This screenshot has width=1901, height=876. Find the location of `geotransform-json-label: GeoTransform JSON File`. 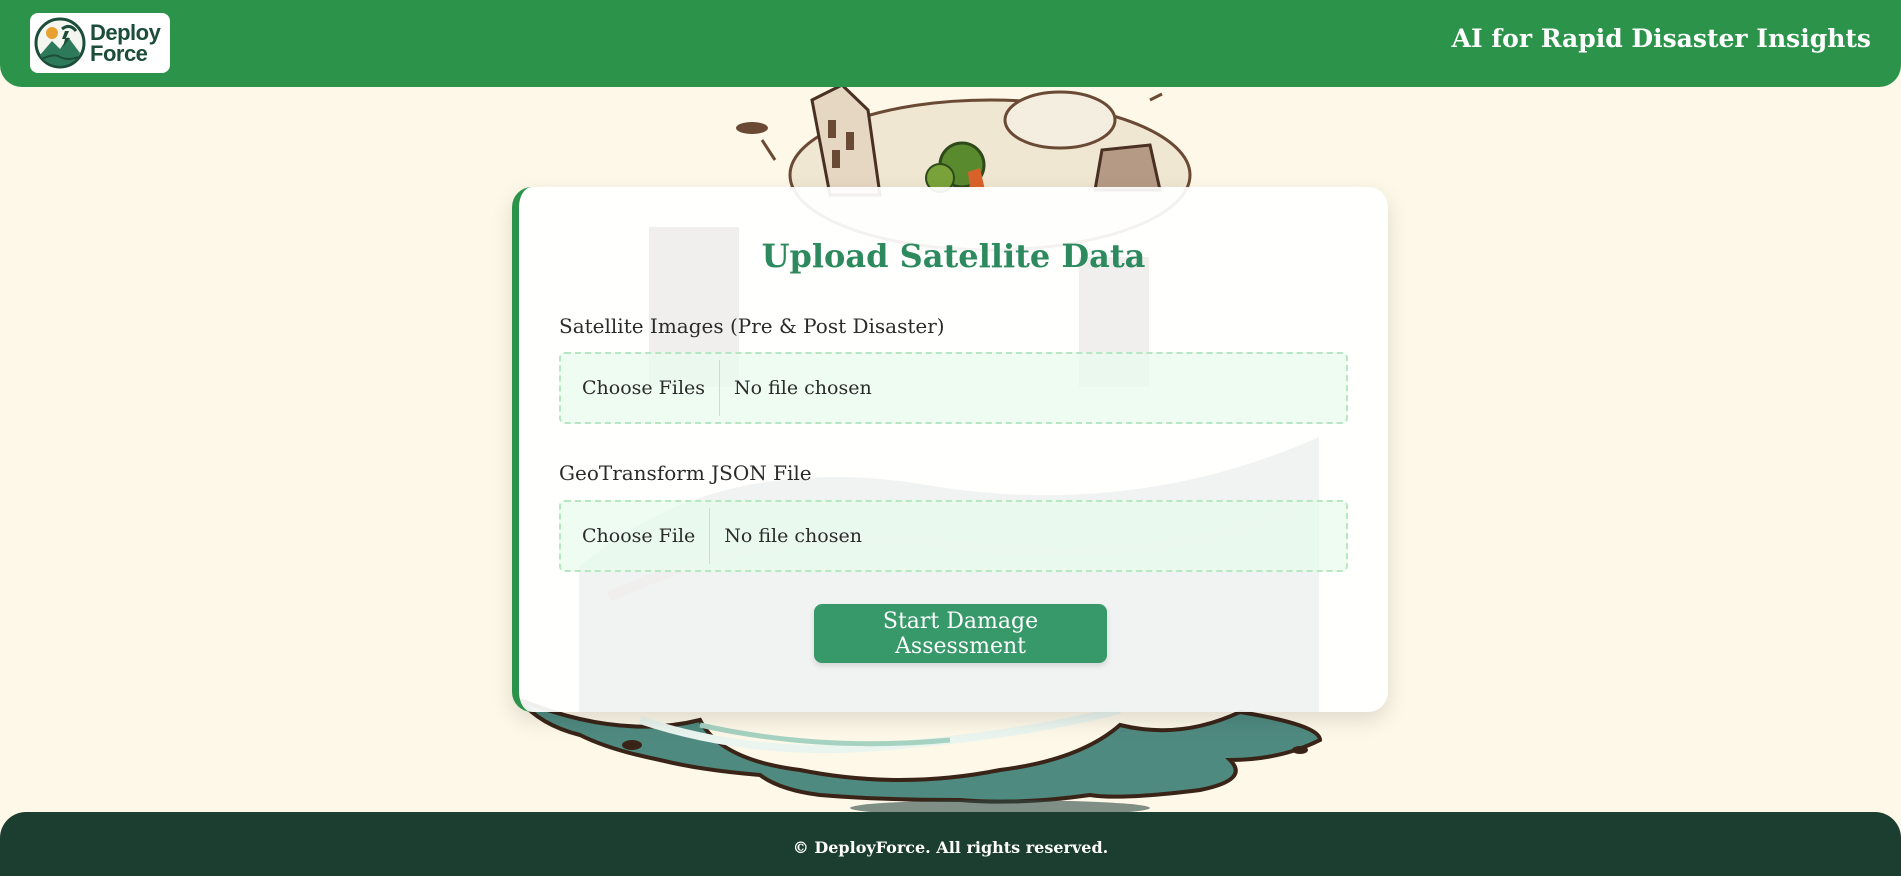

geotransform-json-label: GeoTransform JSON File is located at coordinates (685, 473).